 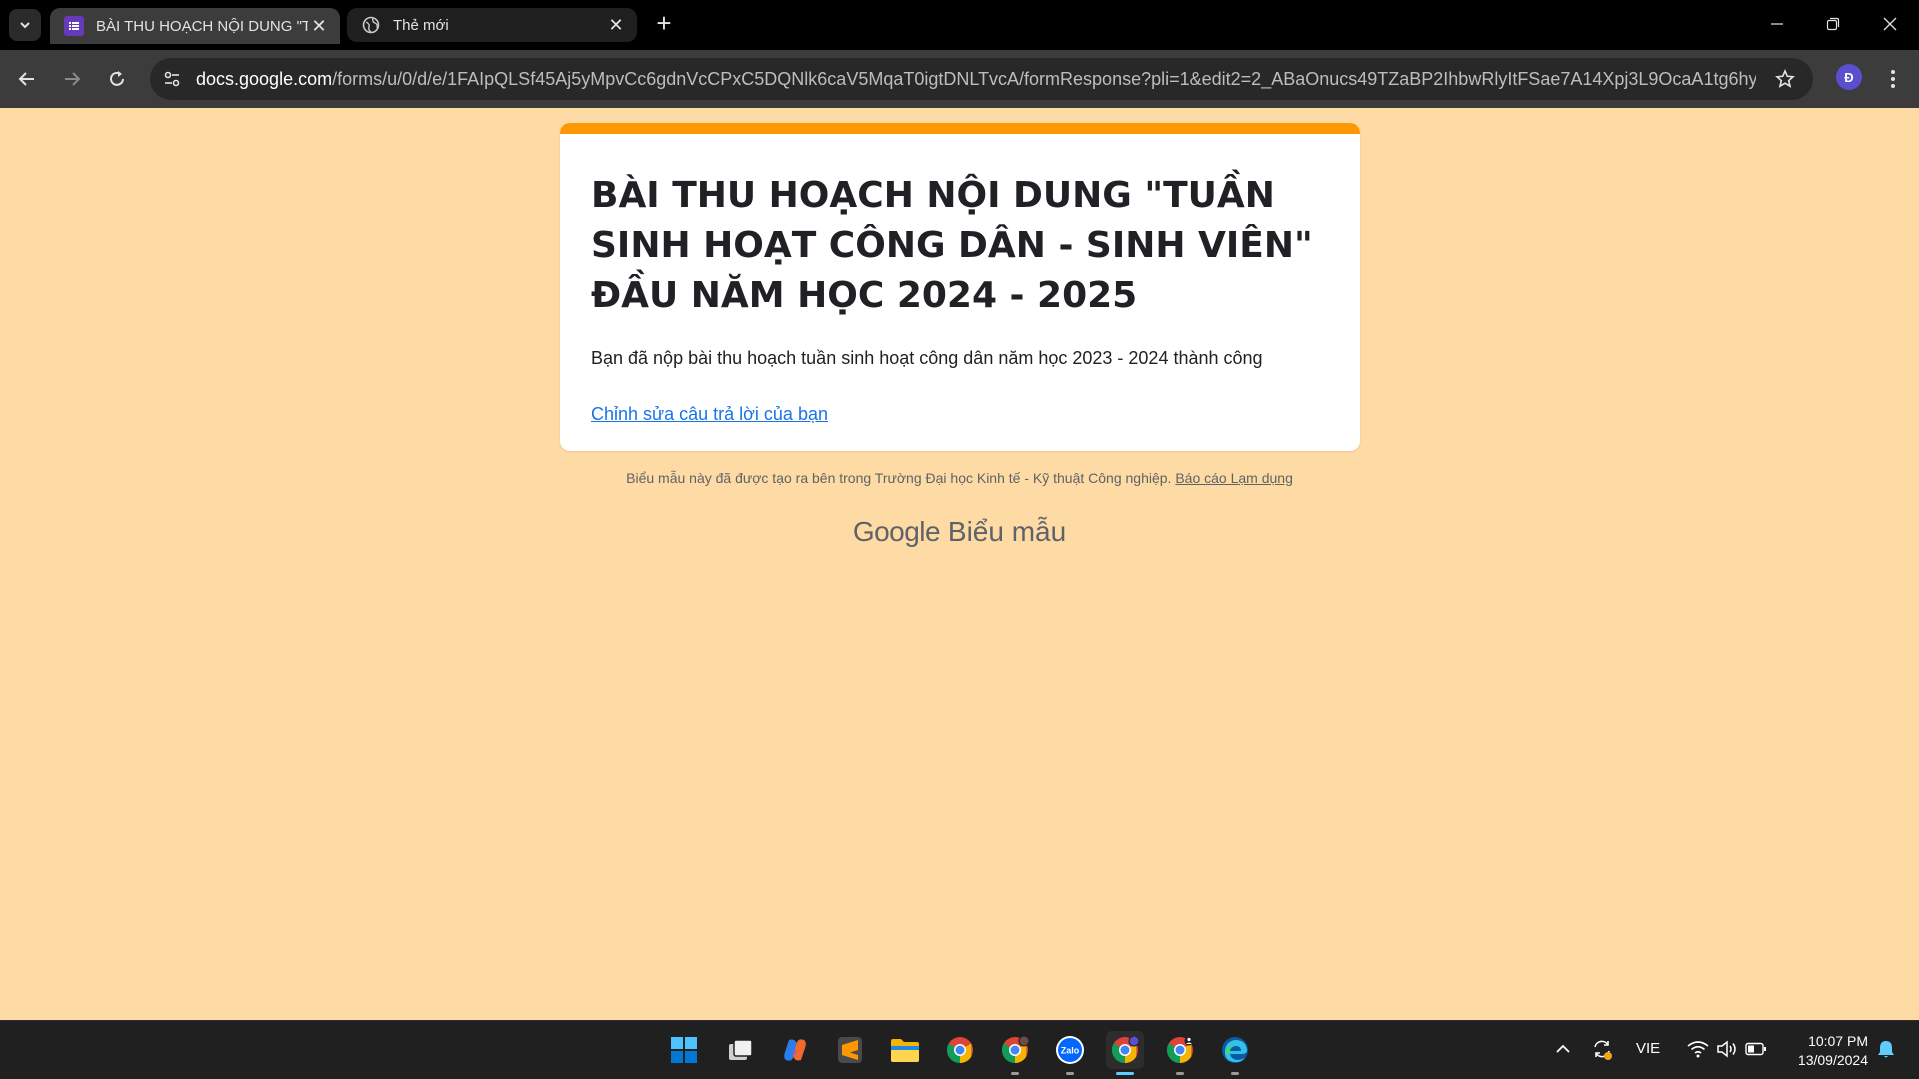 I want to click on active-indicator, so click(x=1125, y=1073).